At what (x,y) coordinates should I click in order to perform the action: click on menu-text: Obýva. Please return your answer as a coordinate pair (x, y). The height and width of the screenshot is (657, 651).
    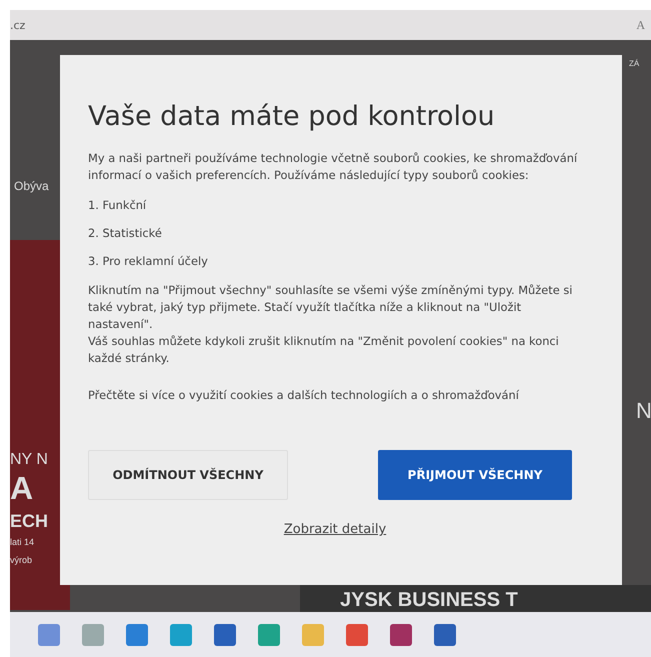
    Looking at the image, I should click on (31, 186).